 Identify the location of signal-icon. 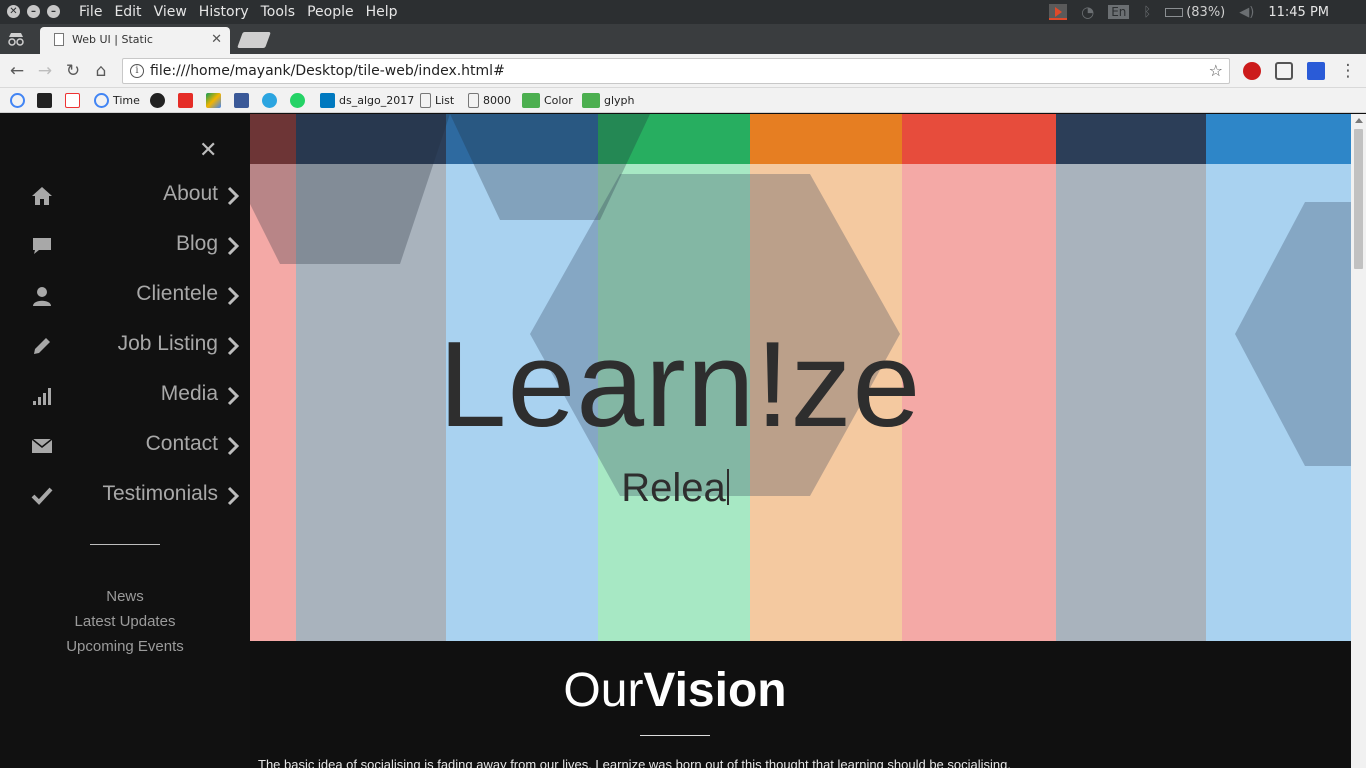
(42, 396).